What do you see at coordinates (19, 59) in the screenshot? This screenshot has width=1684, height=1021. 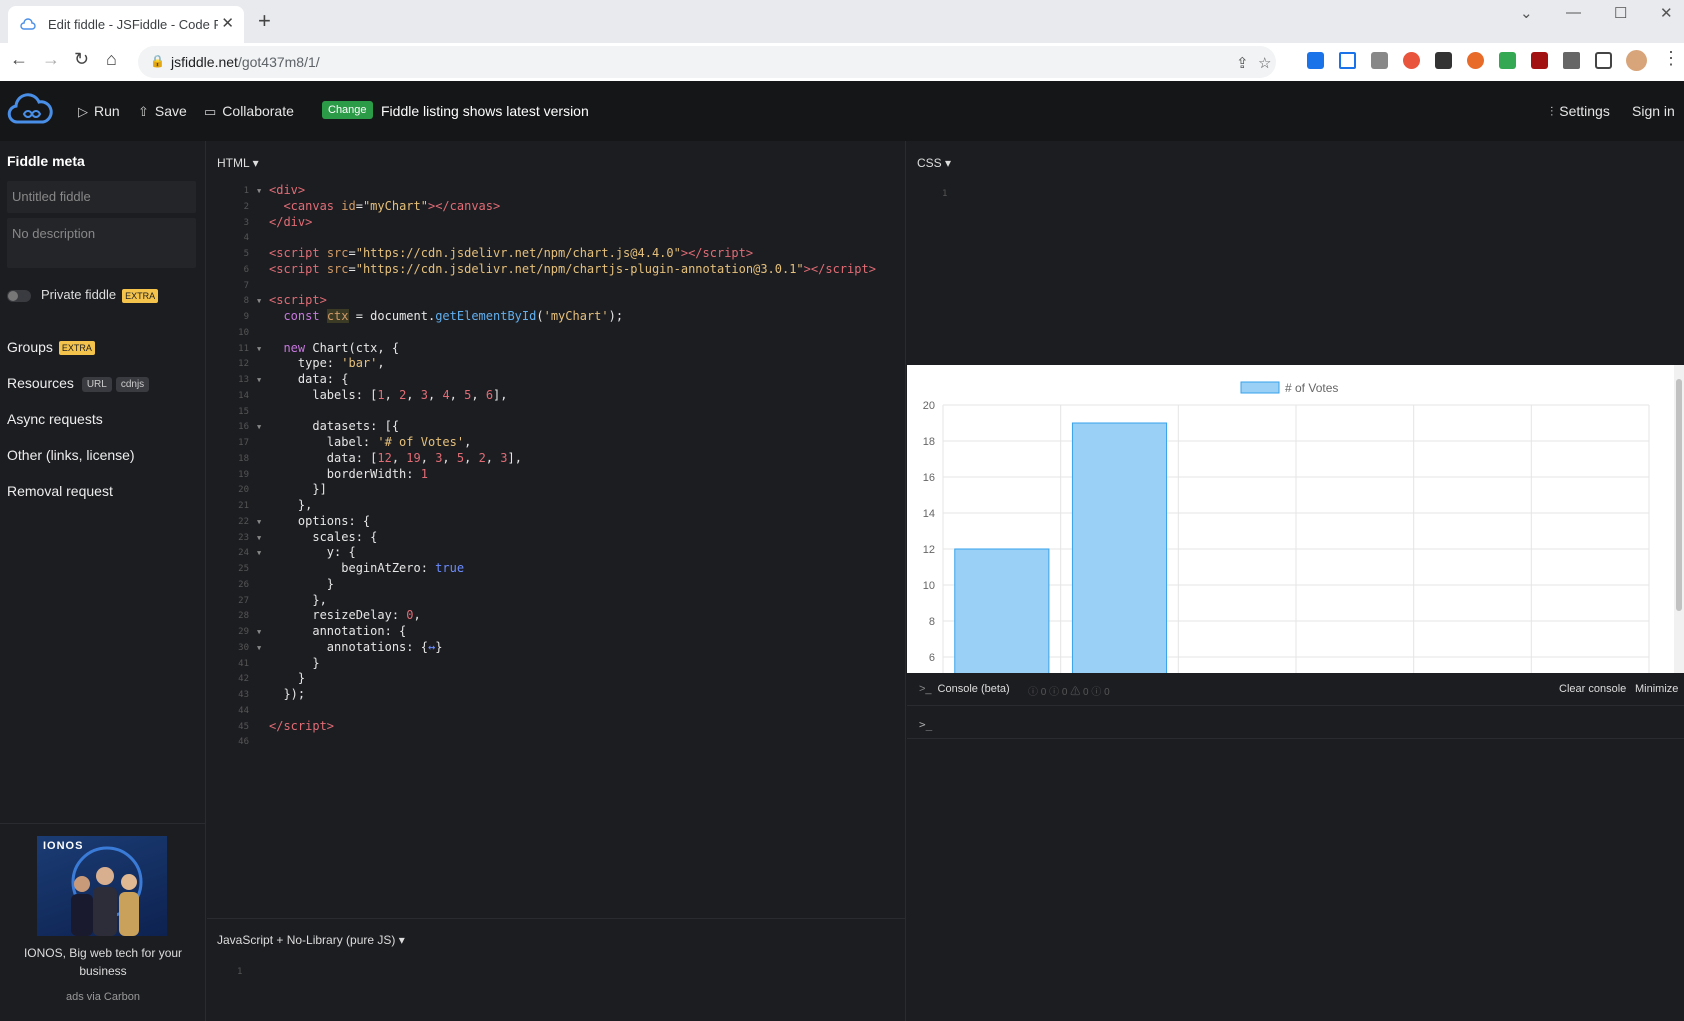 I see `back-icon: ←` at bounding box center [19, 59].